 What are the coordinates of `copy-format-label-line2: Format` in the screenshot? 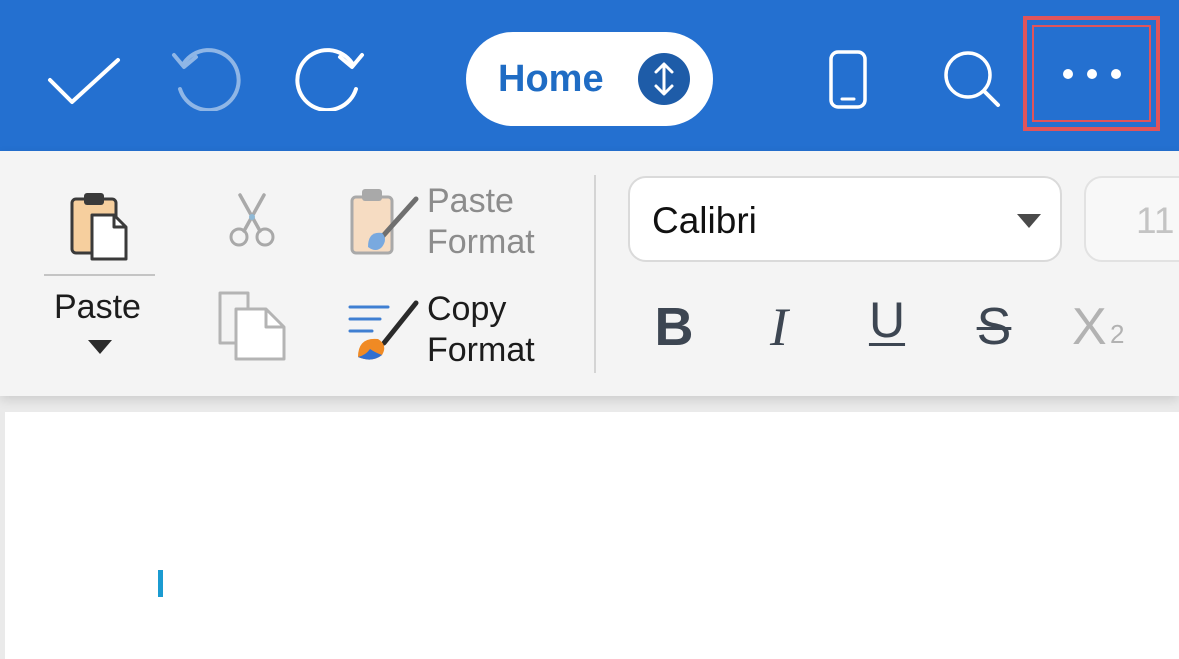 It's located at (481, 350).